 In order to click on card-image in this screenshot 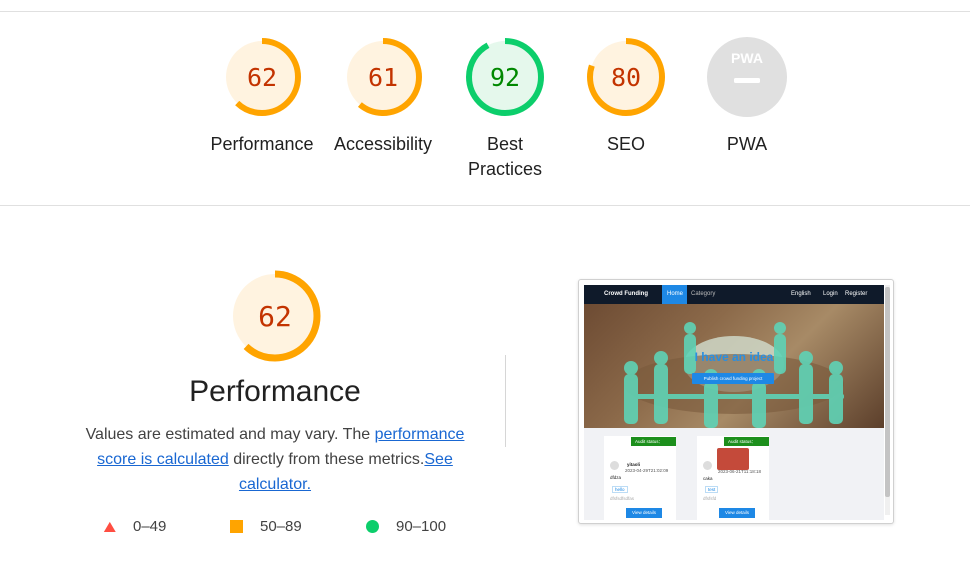, I will do `click(733, 459)`.